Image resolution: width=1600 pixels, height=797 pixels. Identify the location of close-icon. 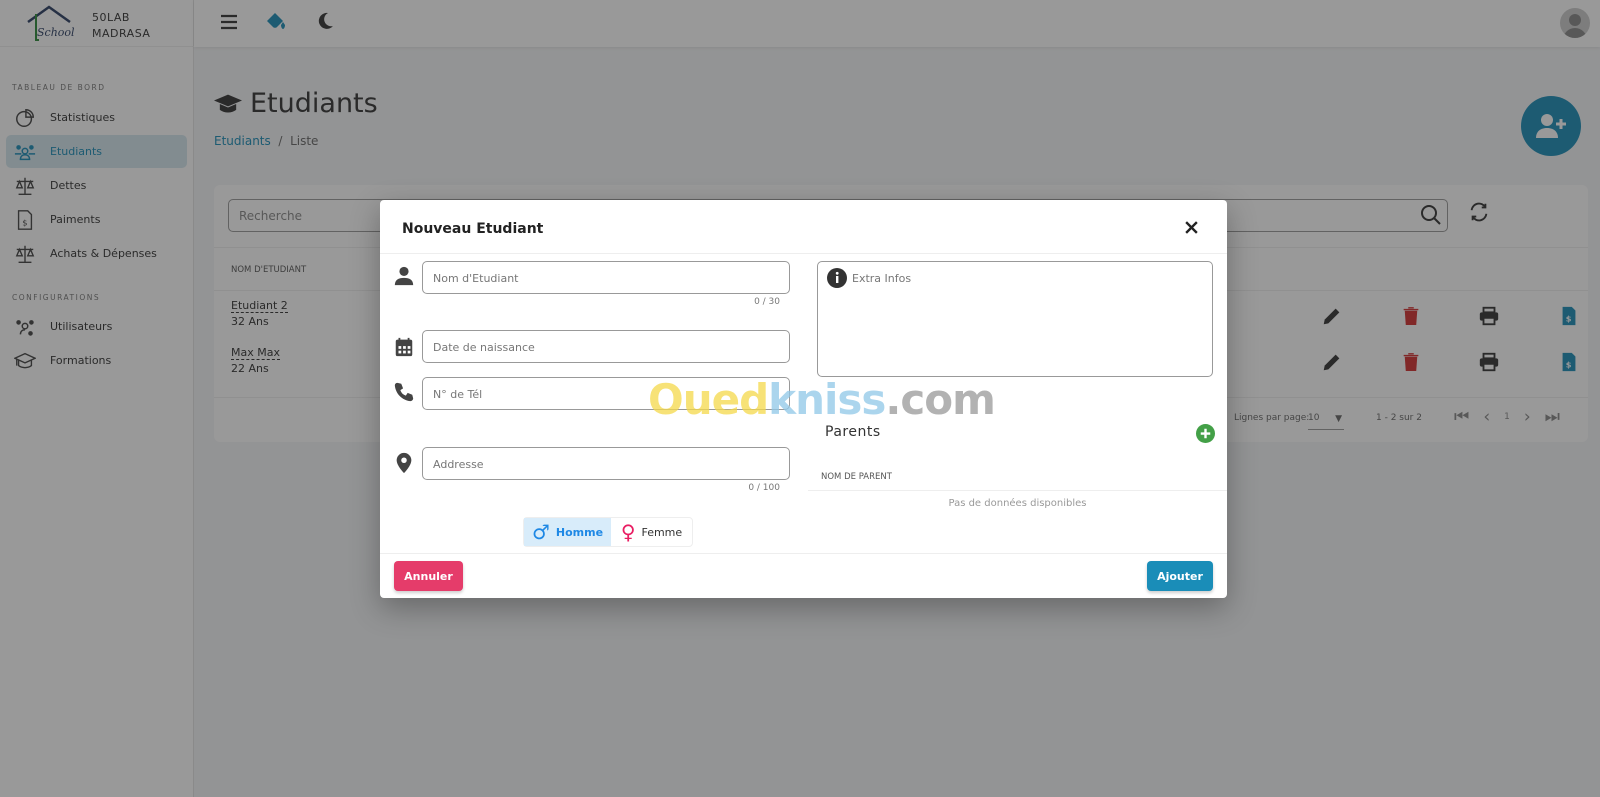
(1191, 227).